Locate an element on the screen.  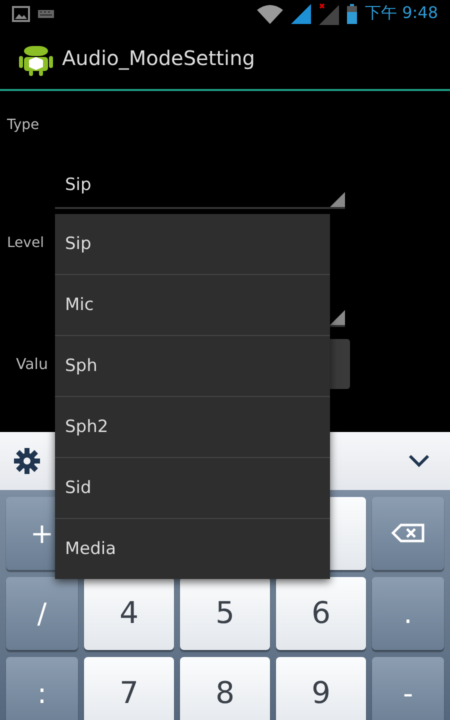
field-label: Type is located at coordinates (23, 125).